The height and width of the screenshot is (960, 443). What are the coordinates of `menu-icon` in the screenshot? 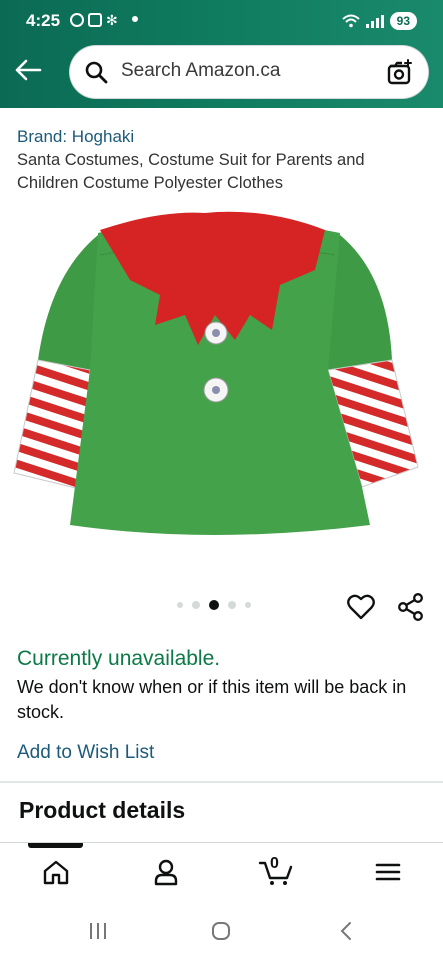 It's located at (388, 872).